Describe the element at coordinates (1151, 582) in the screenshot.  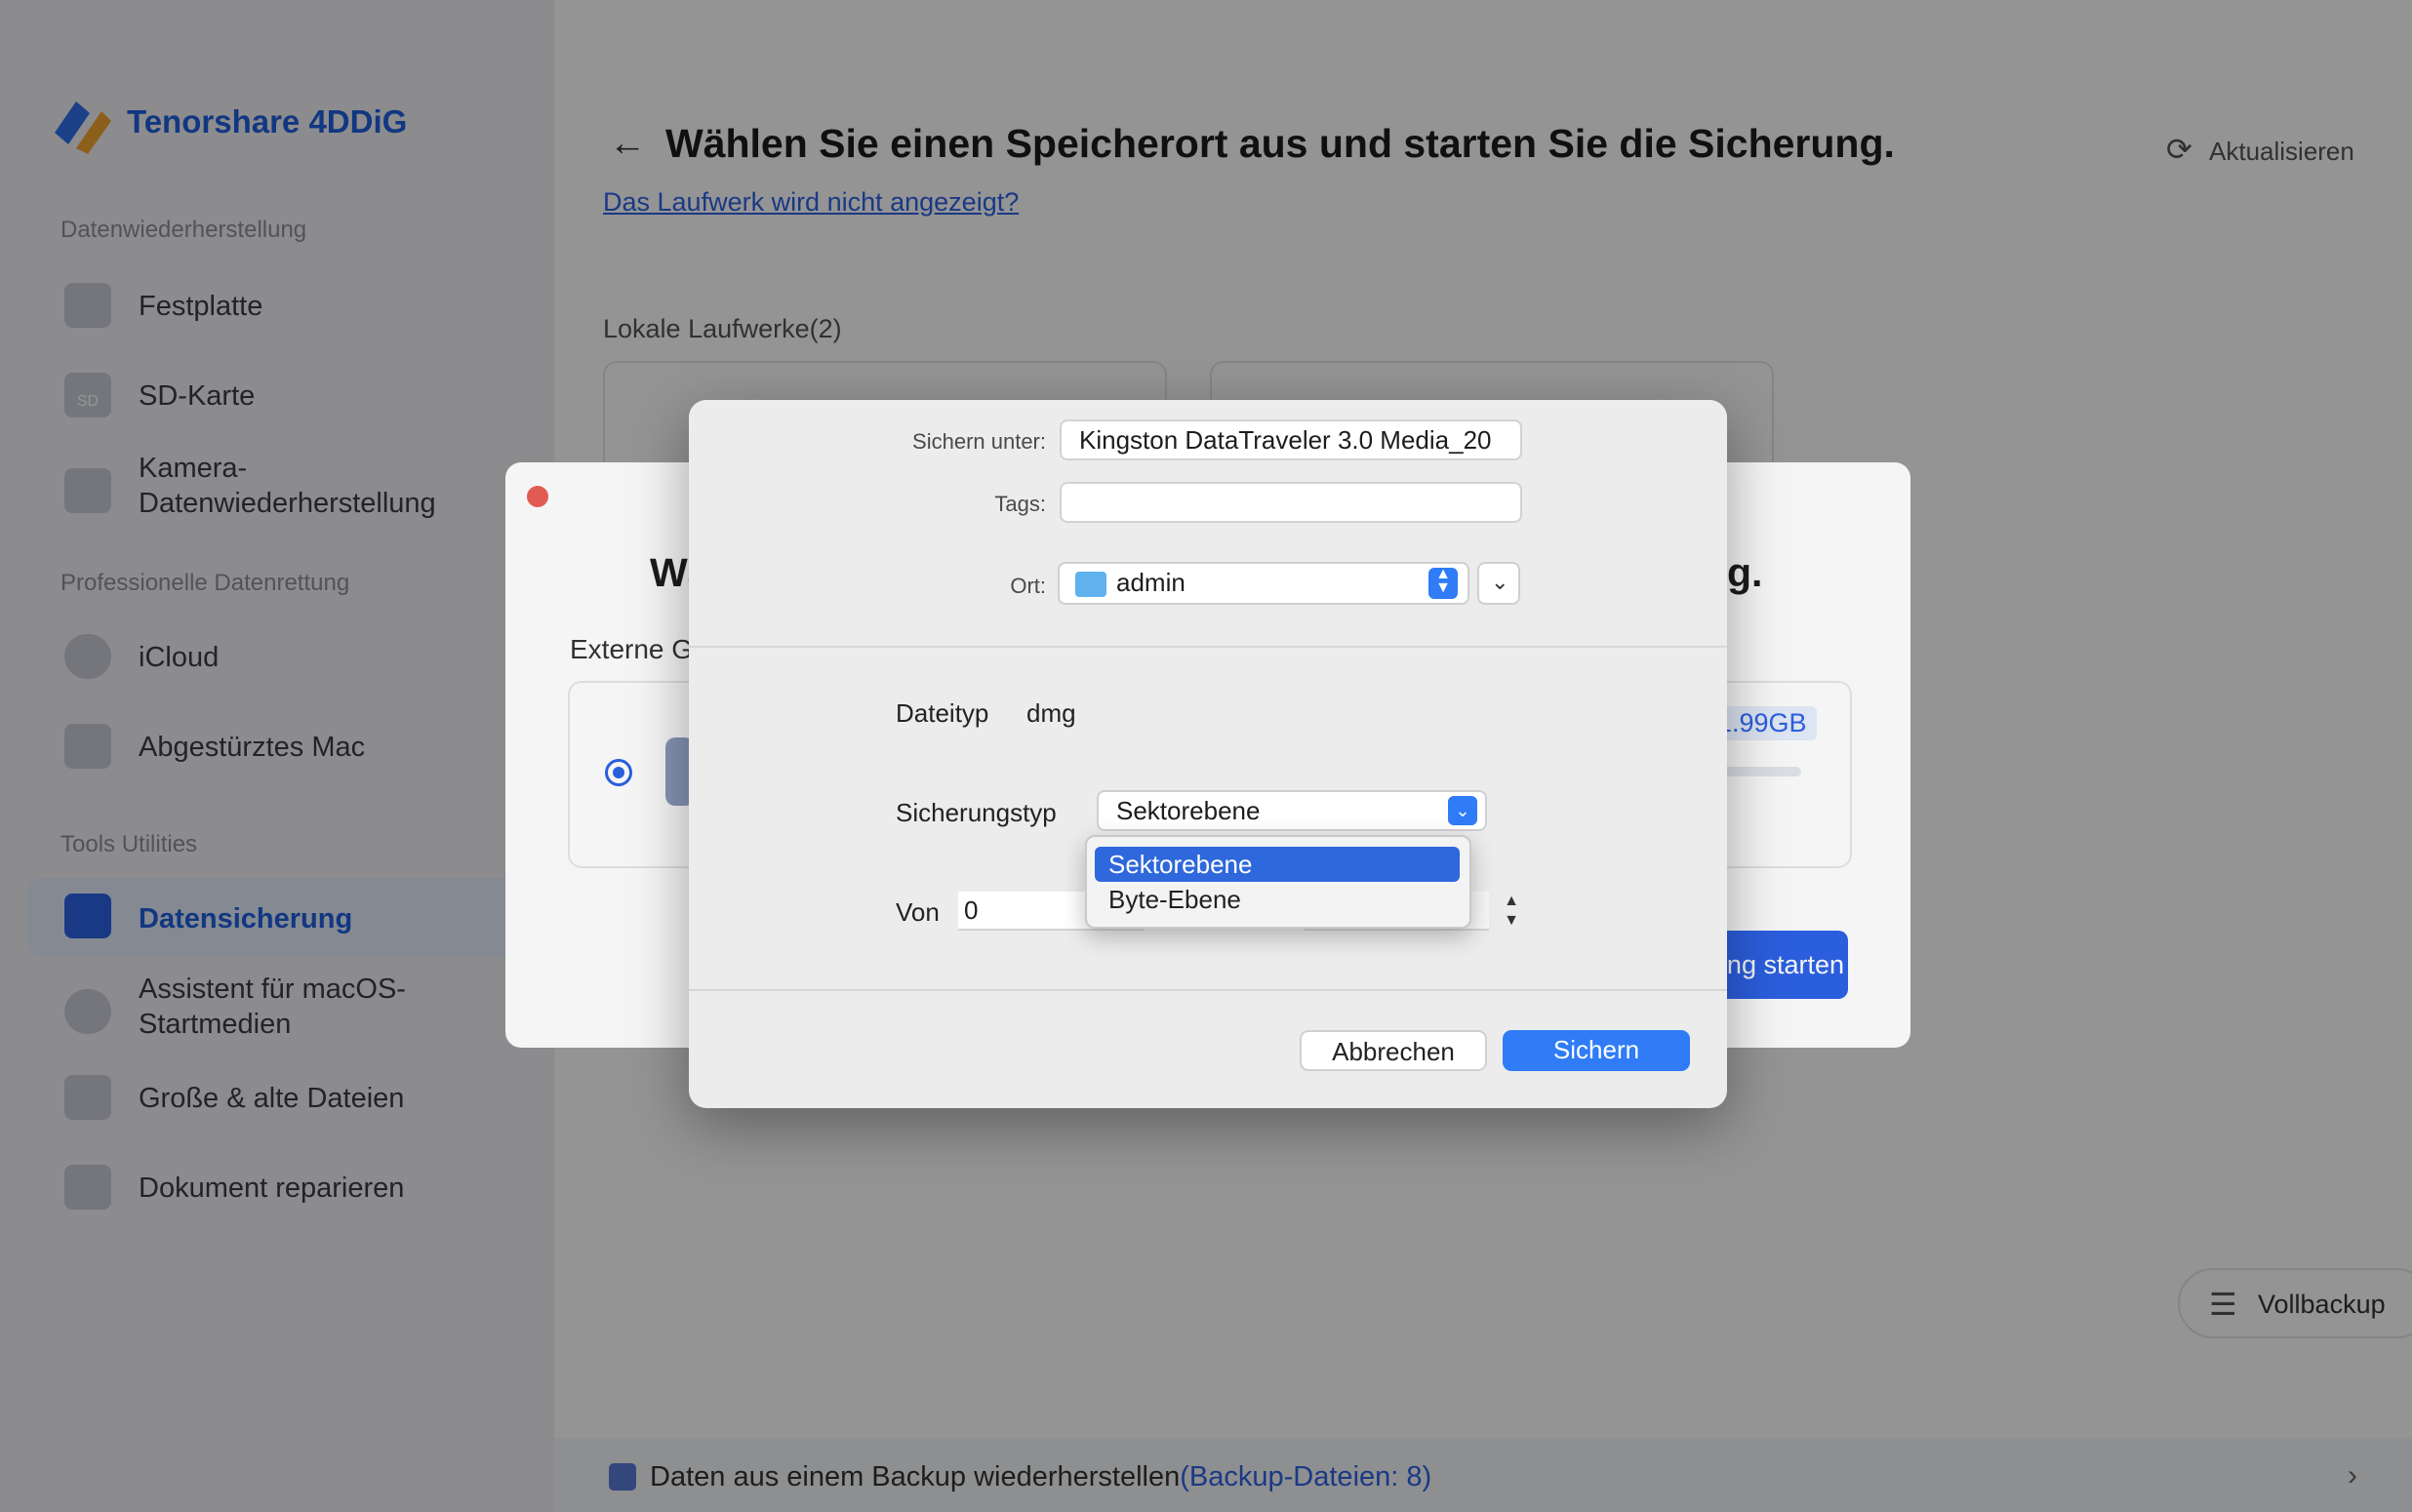
I see `location-value: admin` at that location.